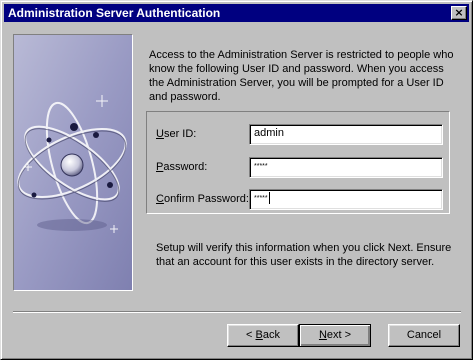 The height and width of the screenshot is (360, 473). I want to click on user-id-input: admin, so click(346, 134).